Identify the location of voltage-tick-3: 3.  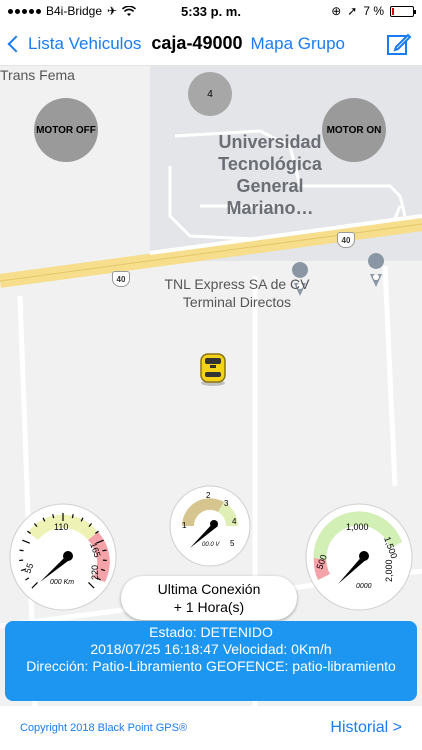
(226, 503).